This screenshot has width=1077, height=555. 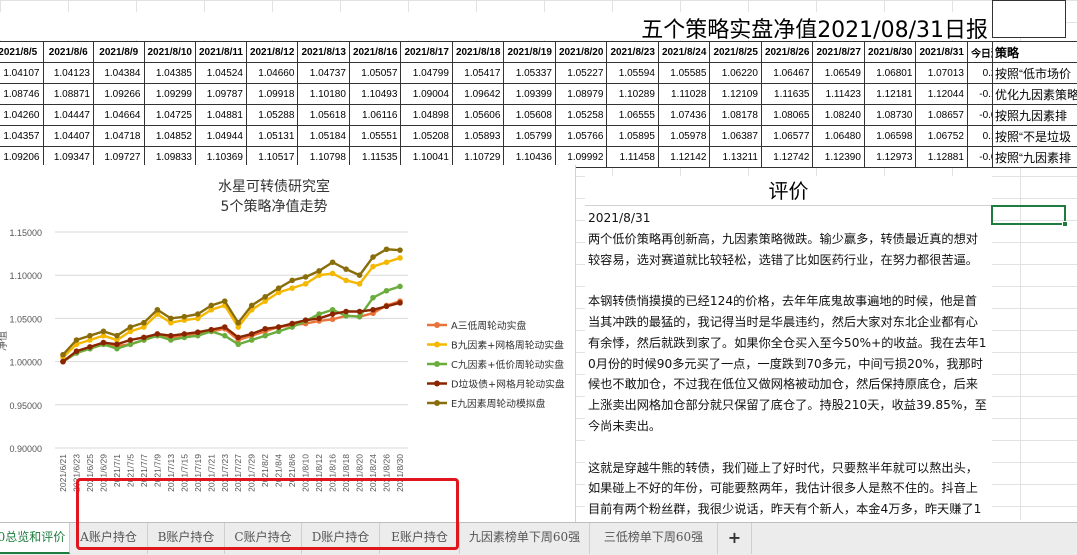 I want to click on date-header: 2021/8/9, so click(x=119, y=52).